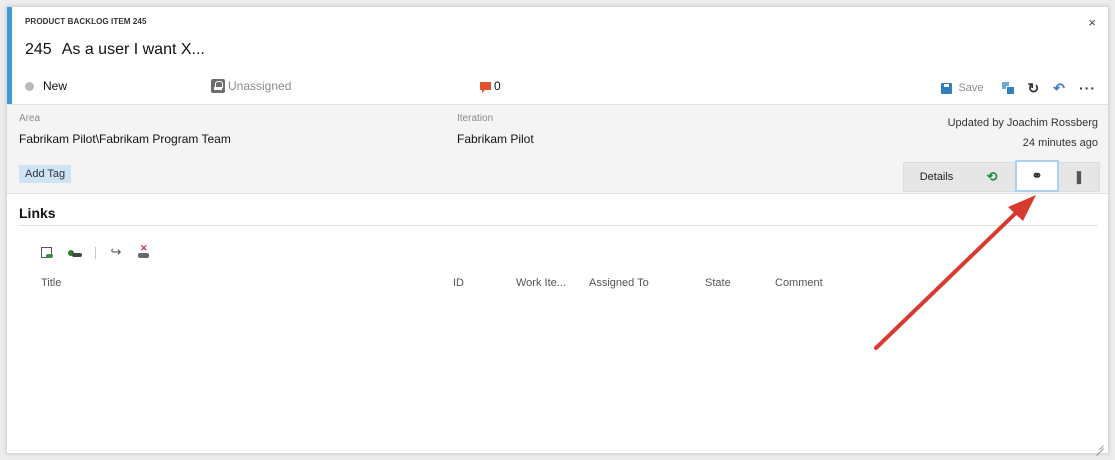  Describe the element at coordinates (37, 213) in the screenshot. I see `links-section-title: Links` at that location.